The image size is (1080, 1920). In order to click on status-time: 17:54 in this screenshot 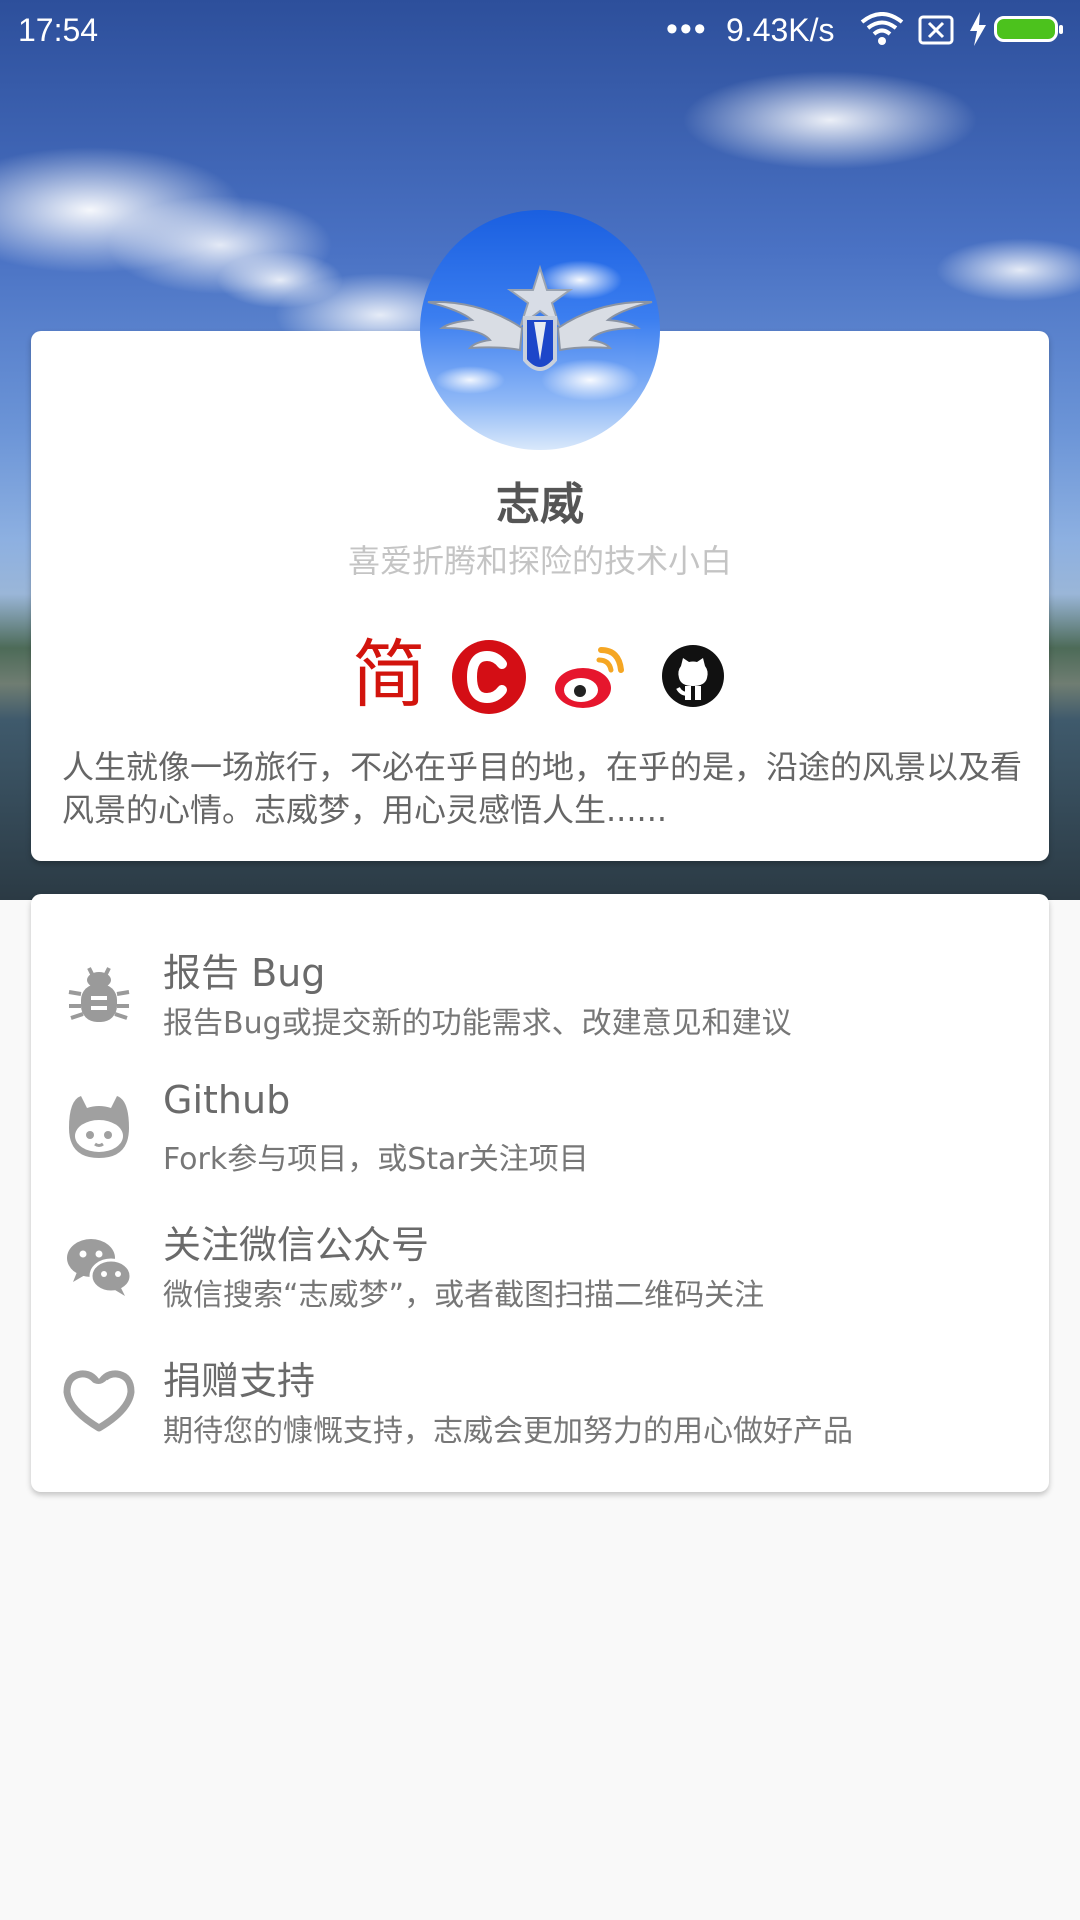, I will do `click(58, 30)`.